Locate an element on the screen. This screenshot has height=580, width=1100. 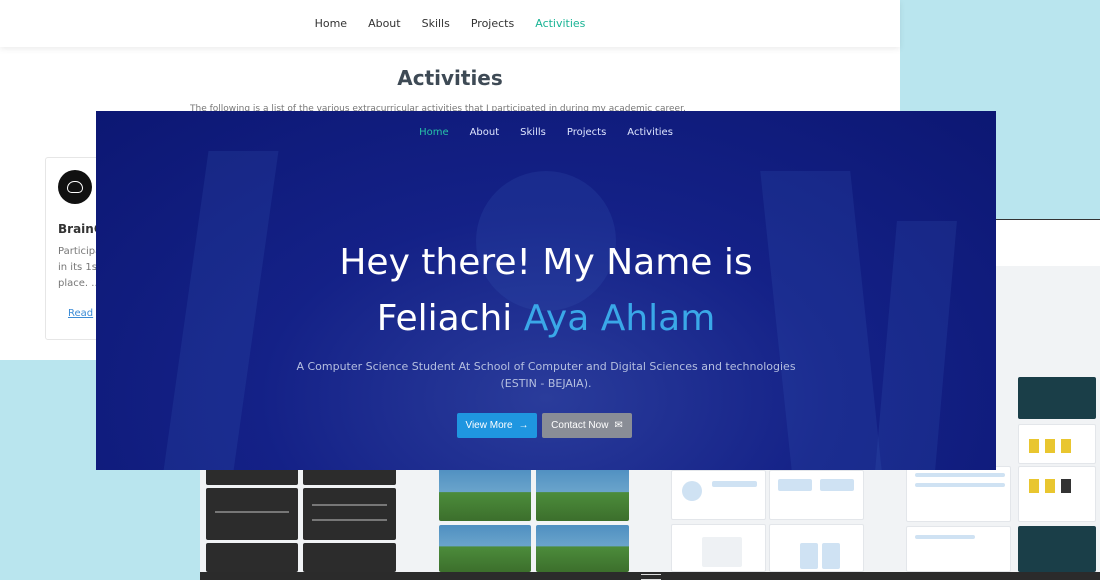
nav-projects: Projects is located at coordinates (586, 132).